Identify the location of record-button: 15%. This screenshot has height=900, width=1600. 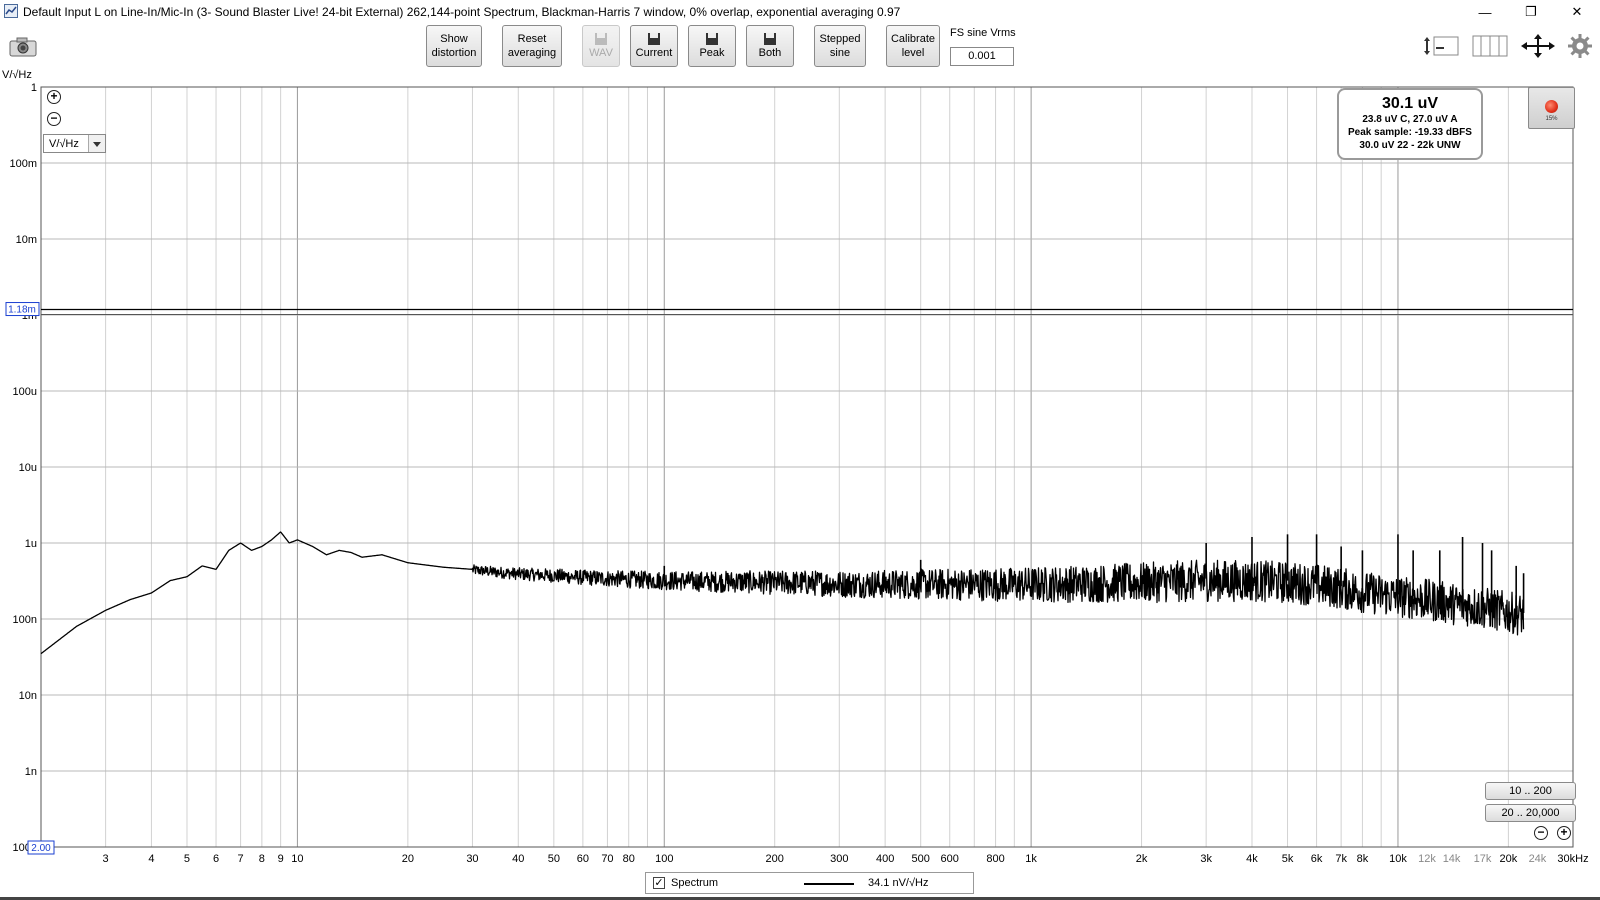
(1551, 108).